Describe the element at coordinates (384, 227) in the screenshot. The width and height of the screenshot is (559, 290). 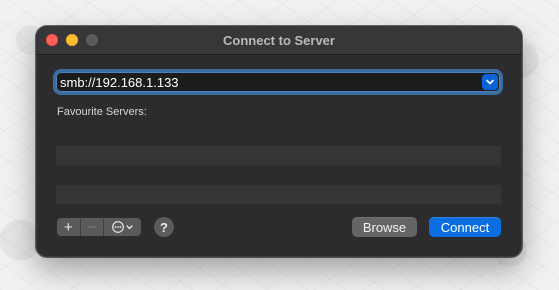
I see `browse-button: Browse` at that location.